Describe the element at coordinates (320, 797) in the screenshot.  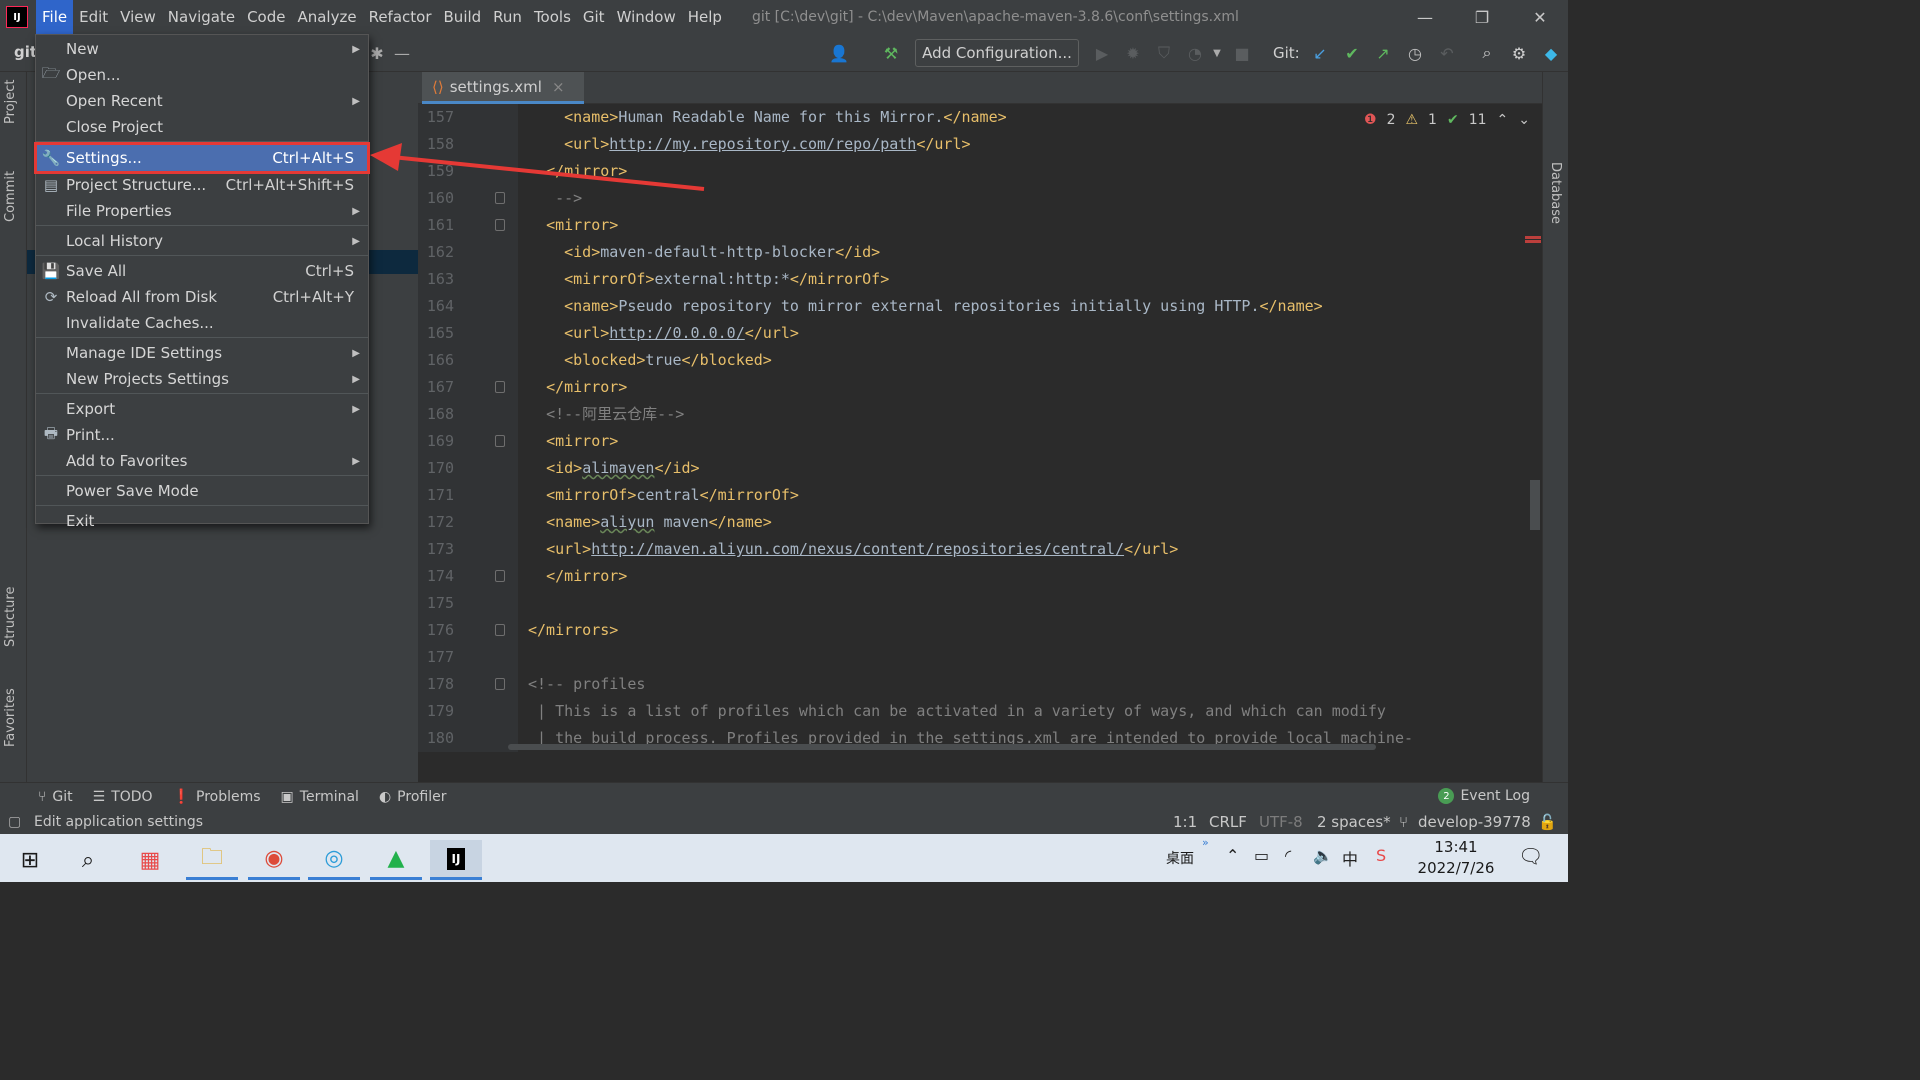
I see `terminal-tool-button: ▣ Terminal` at that location.